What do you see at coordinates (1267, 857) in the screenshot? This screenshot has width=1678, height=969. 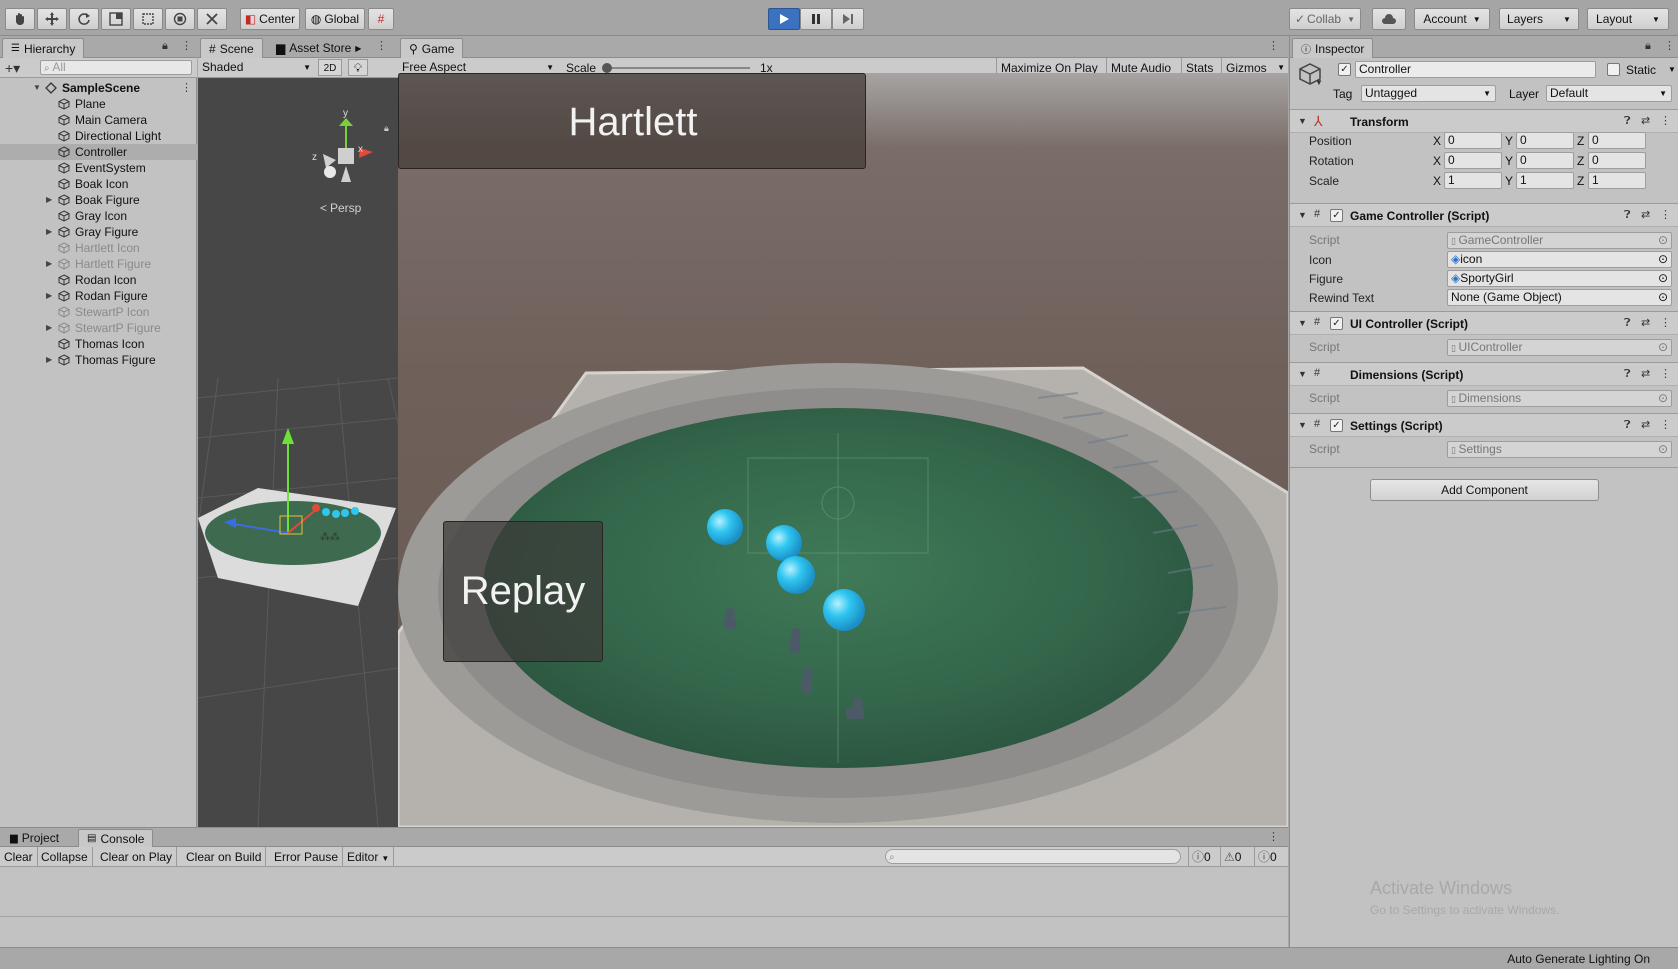 I see `error-count-toggle: ⓘ0` at bounding box center [1267, 857].